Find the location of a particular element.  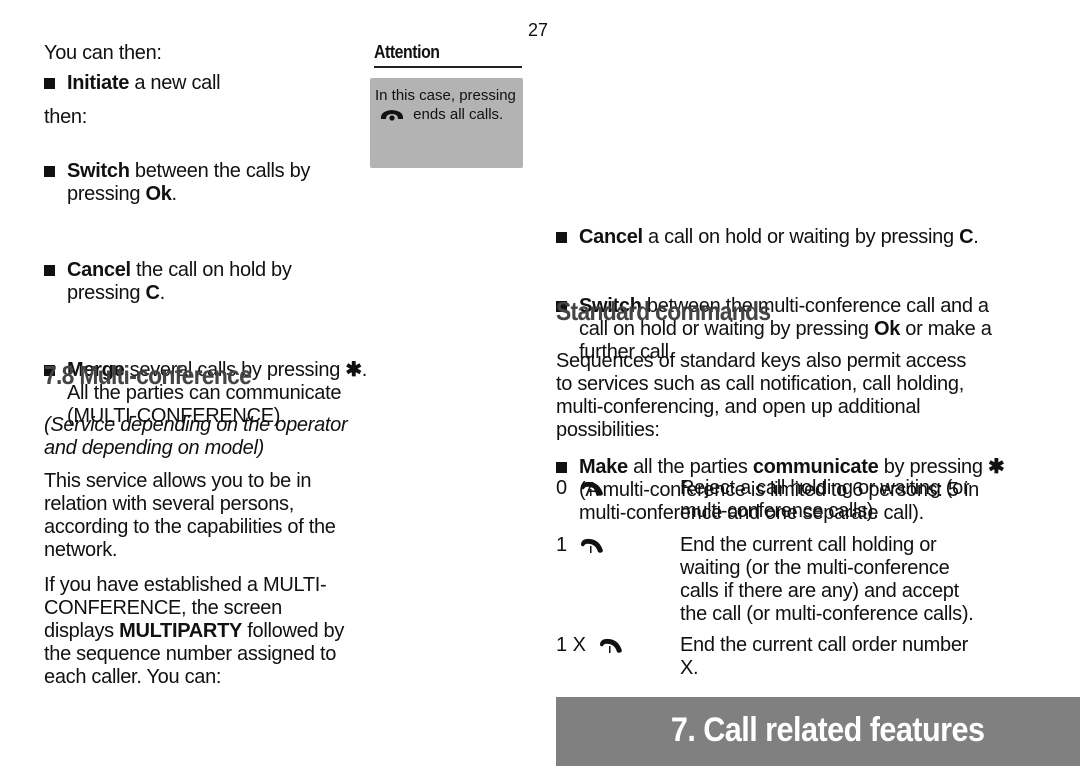

make-label: Make is located at coordinates (603, 467).